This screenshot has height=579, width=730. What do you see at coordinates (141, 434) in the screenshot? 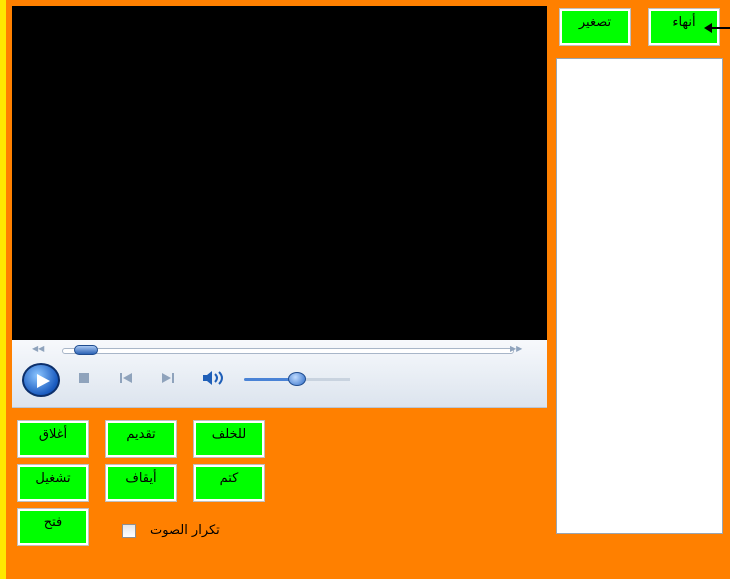
I see `forward-label: تقديم` at bounding box center [141, 434].